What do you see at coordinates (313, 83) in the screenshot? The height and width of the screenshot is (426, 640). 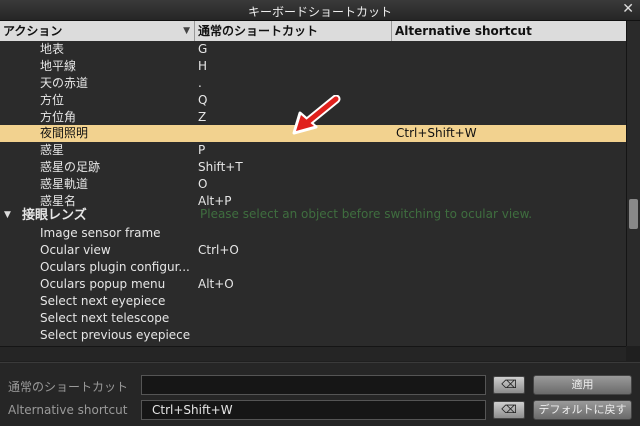 I see `list-item: 天の赤道 .` at bounding box center [313, 83].